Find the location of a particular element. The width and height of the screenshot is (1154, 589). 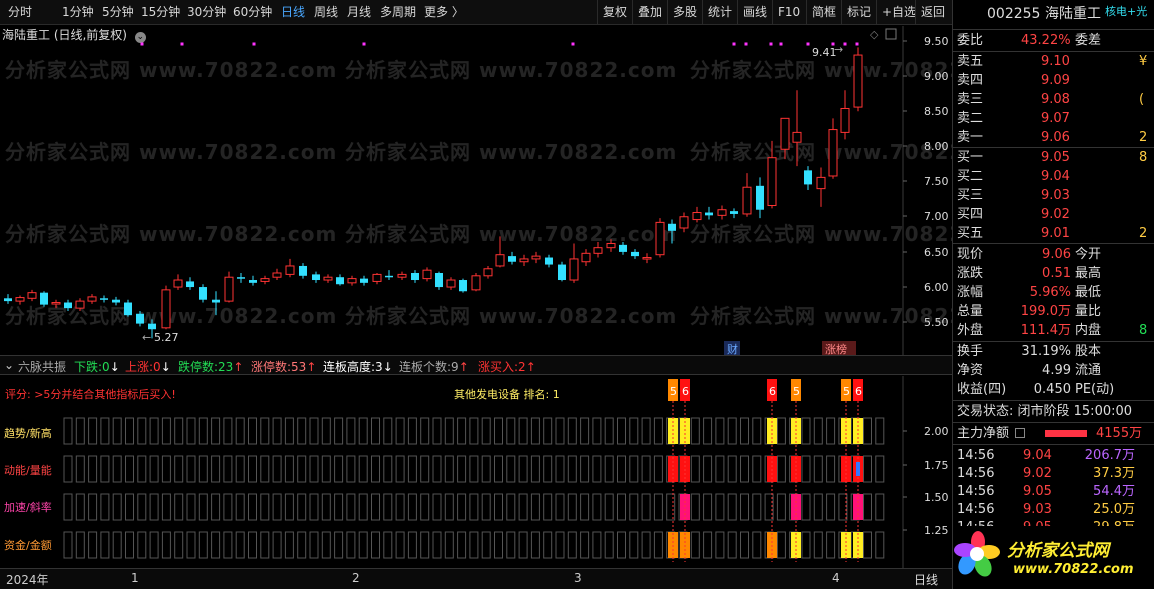

indicator-settings-icon: ⌄ is located at coordinates (9, 365).